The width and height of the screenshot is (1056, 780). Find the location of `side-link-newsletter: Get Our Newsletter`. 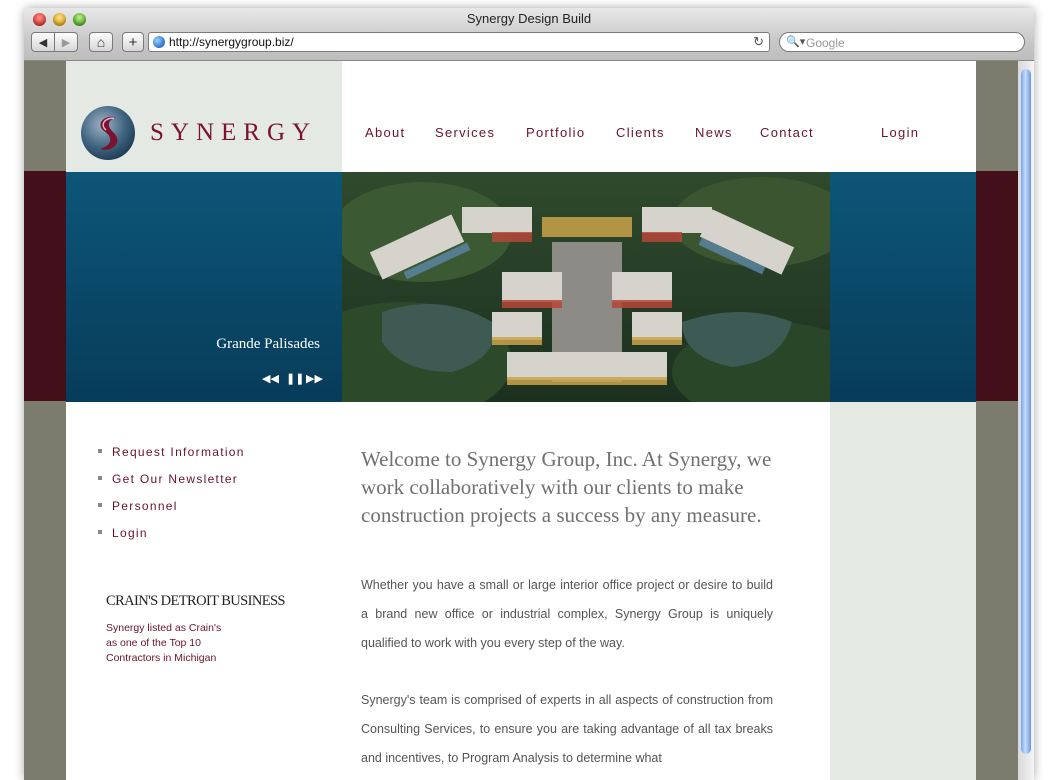

side-link-newsletter: Get Our Newsletter is located at coordinates (168, 479).